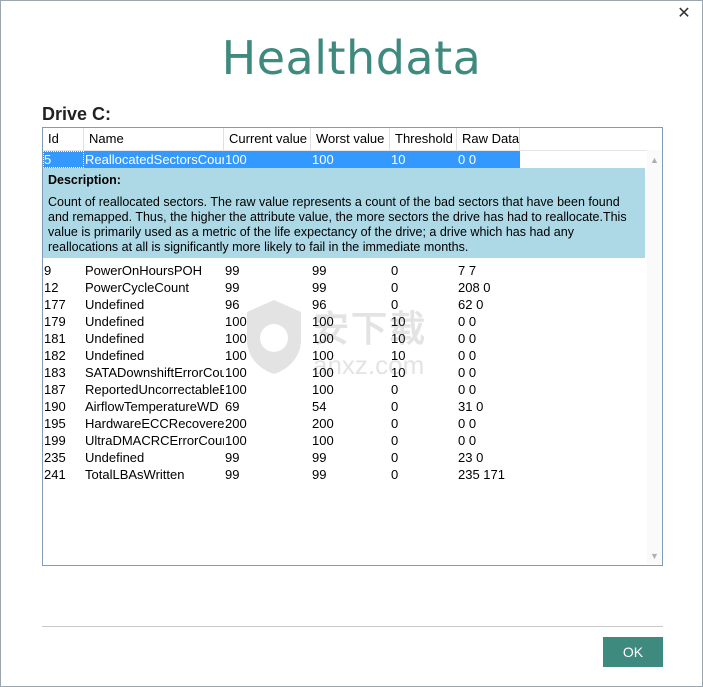  Describe the element at coordinates (423, 139) in the screenshot. I see `column-header-threshold: Threshold` at that location.